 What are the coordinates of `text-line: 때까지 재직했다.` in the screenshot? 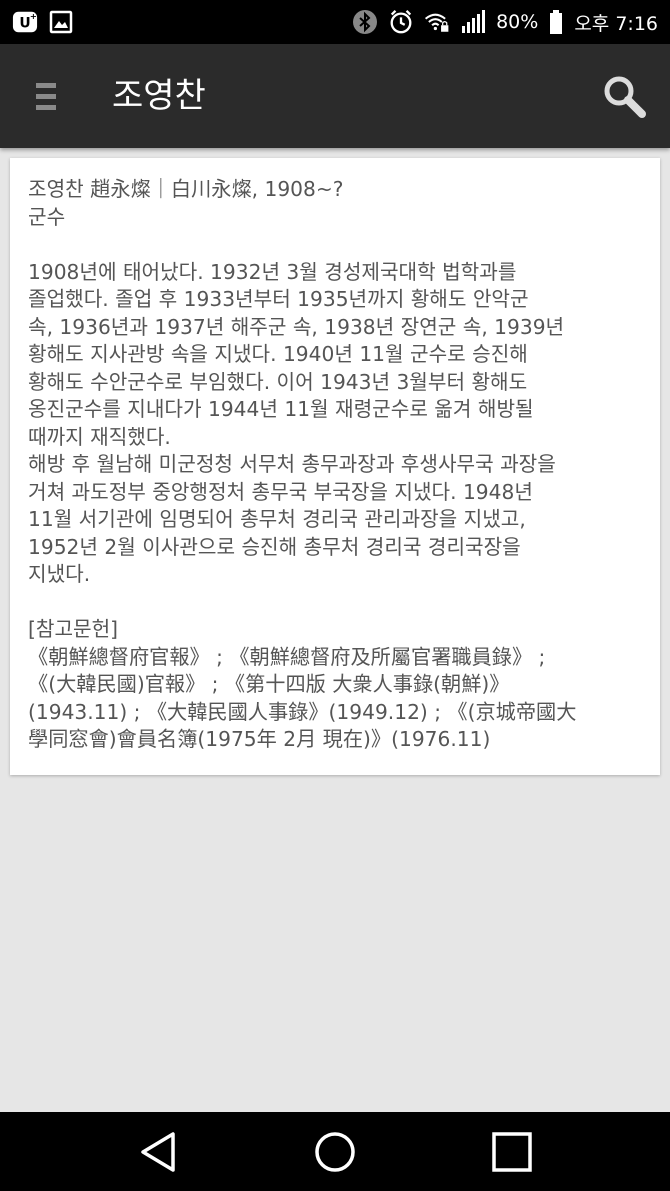 It's located at (99, 436).